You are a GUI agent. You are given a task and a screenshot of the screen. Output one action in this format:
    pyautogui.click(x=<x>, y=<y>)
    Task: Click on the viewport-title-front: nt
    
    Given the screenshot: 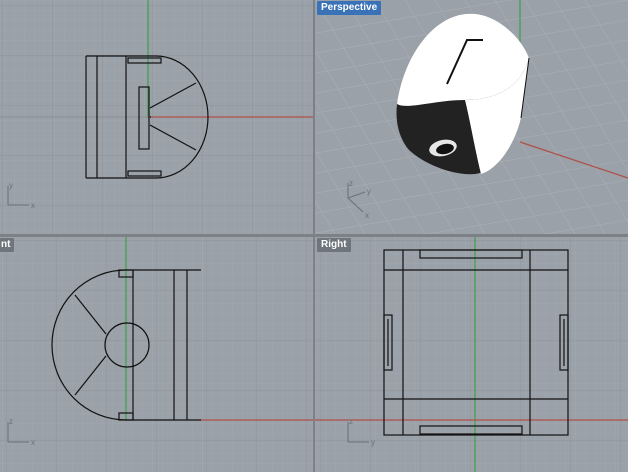 What is the action you would take?
    pyautogui.click(x=7, y=245)
    